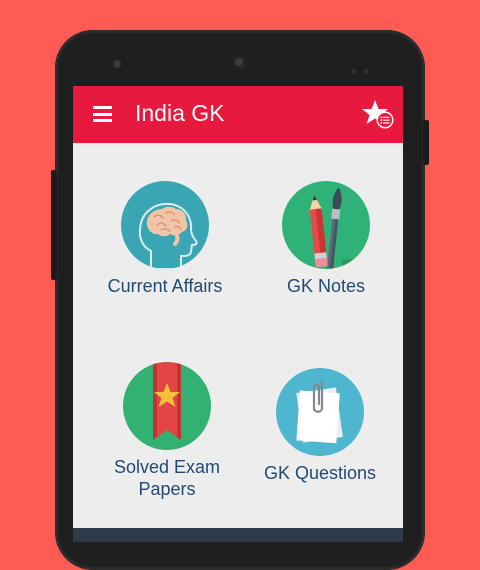  Describe the element at coordinates (54, 225) in the screenshot. I see `volume-button` at that location.